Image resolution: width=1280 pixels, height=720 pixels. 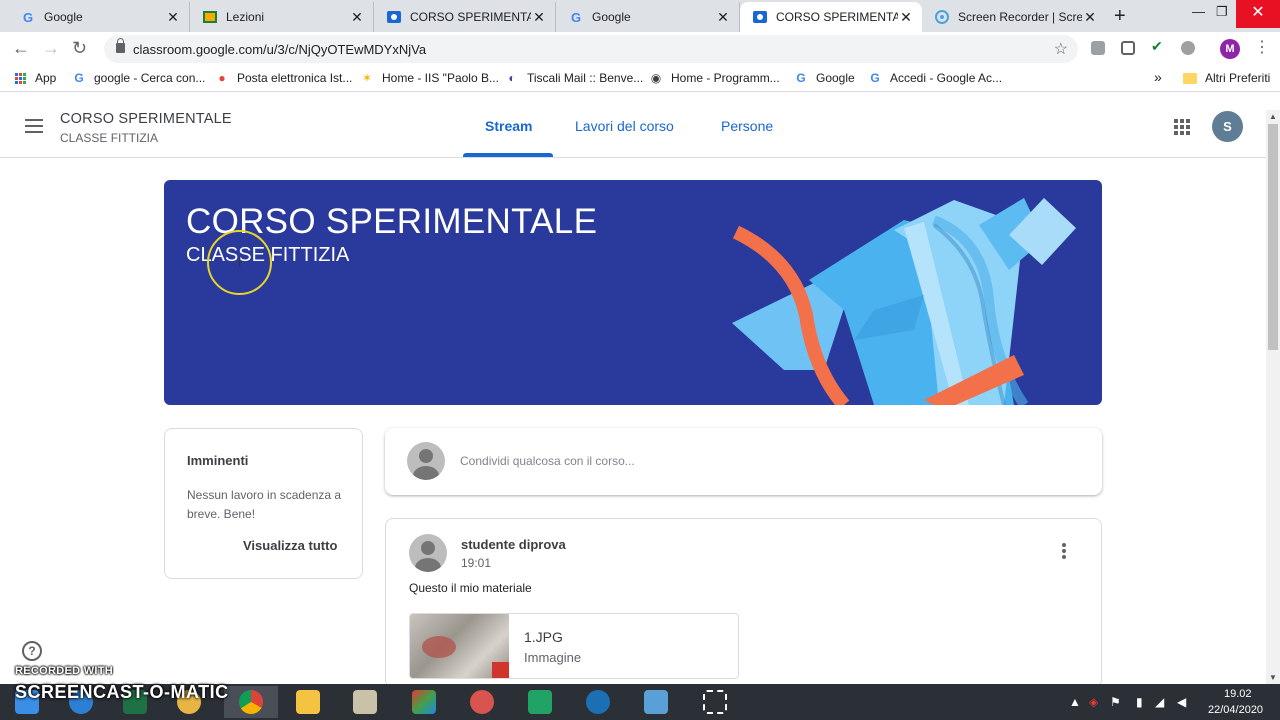 I want to click on google-apps-icon, so click(x=1182, y=127).